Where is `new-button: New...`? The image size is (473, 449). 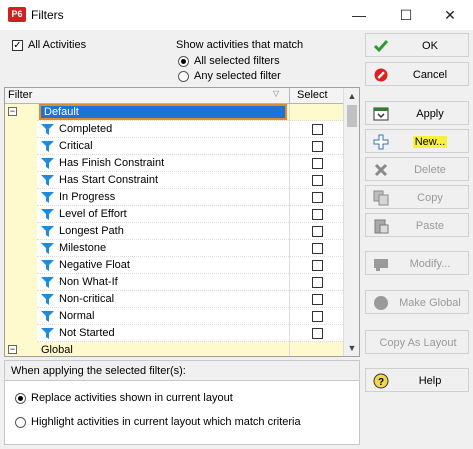 new-button: New... is located at coordinates (417, 141).